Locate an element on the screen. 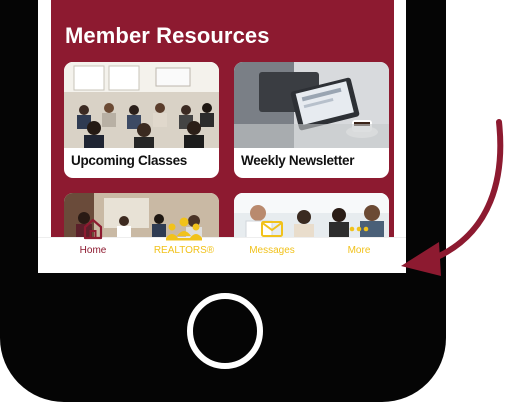 The height and width of the screenshot is (409, 506). people-icon is located at coordinates (184, 229).